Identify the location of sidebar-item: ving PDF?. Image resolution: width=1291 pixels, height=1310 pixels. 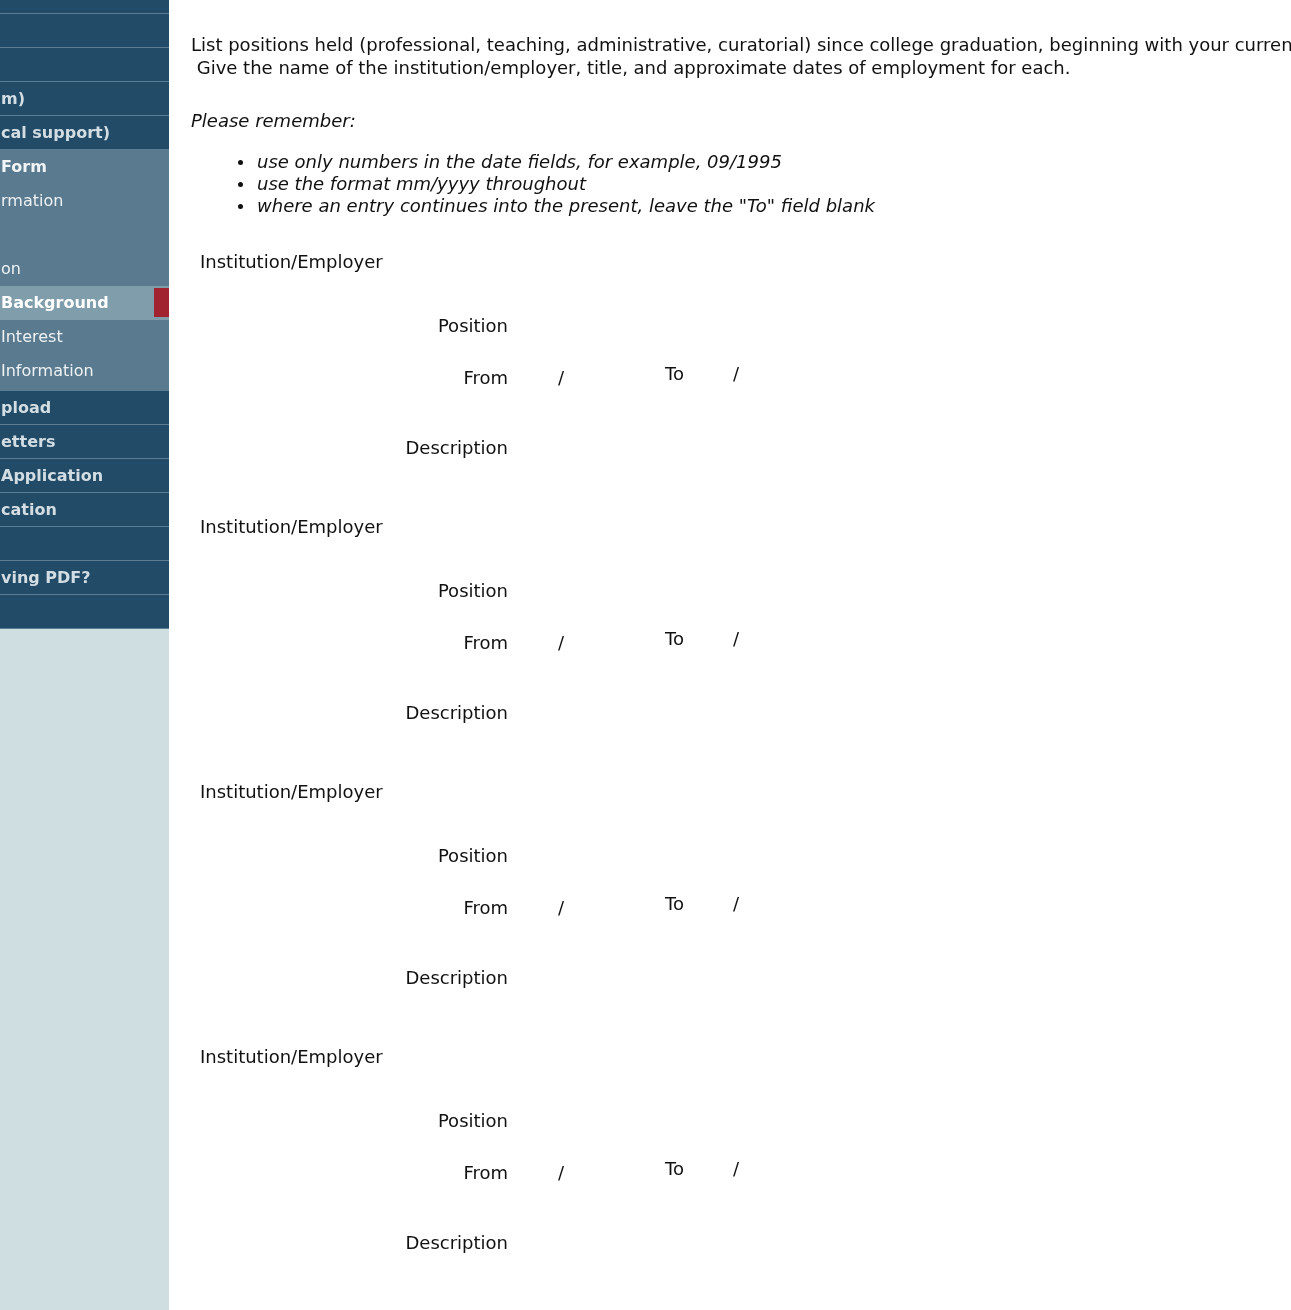
(84, 578).